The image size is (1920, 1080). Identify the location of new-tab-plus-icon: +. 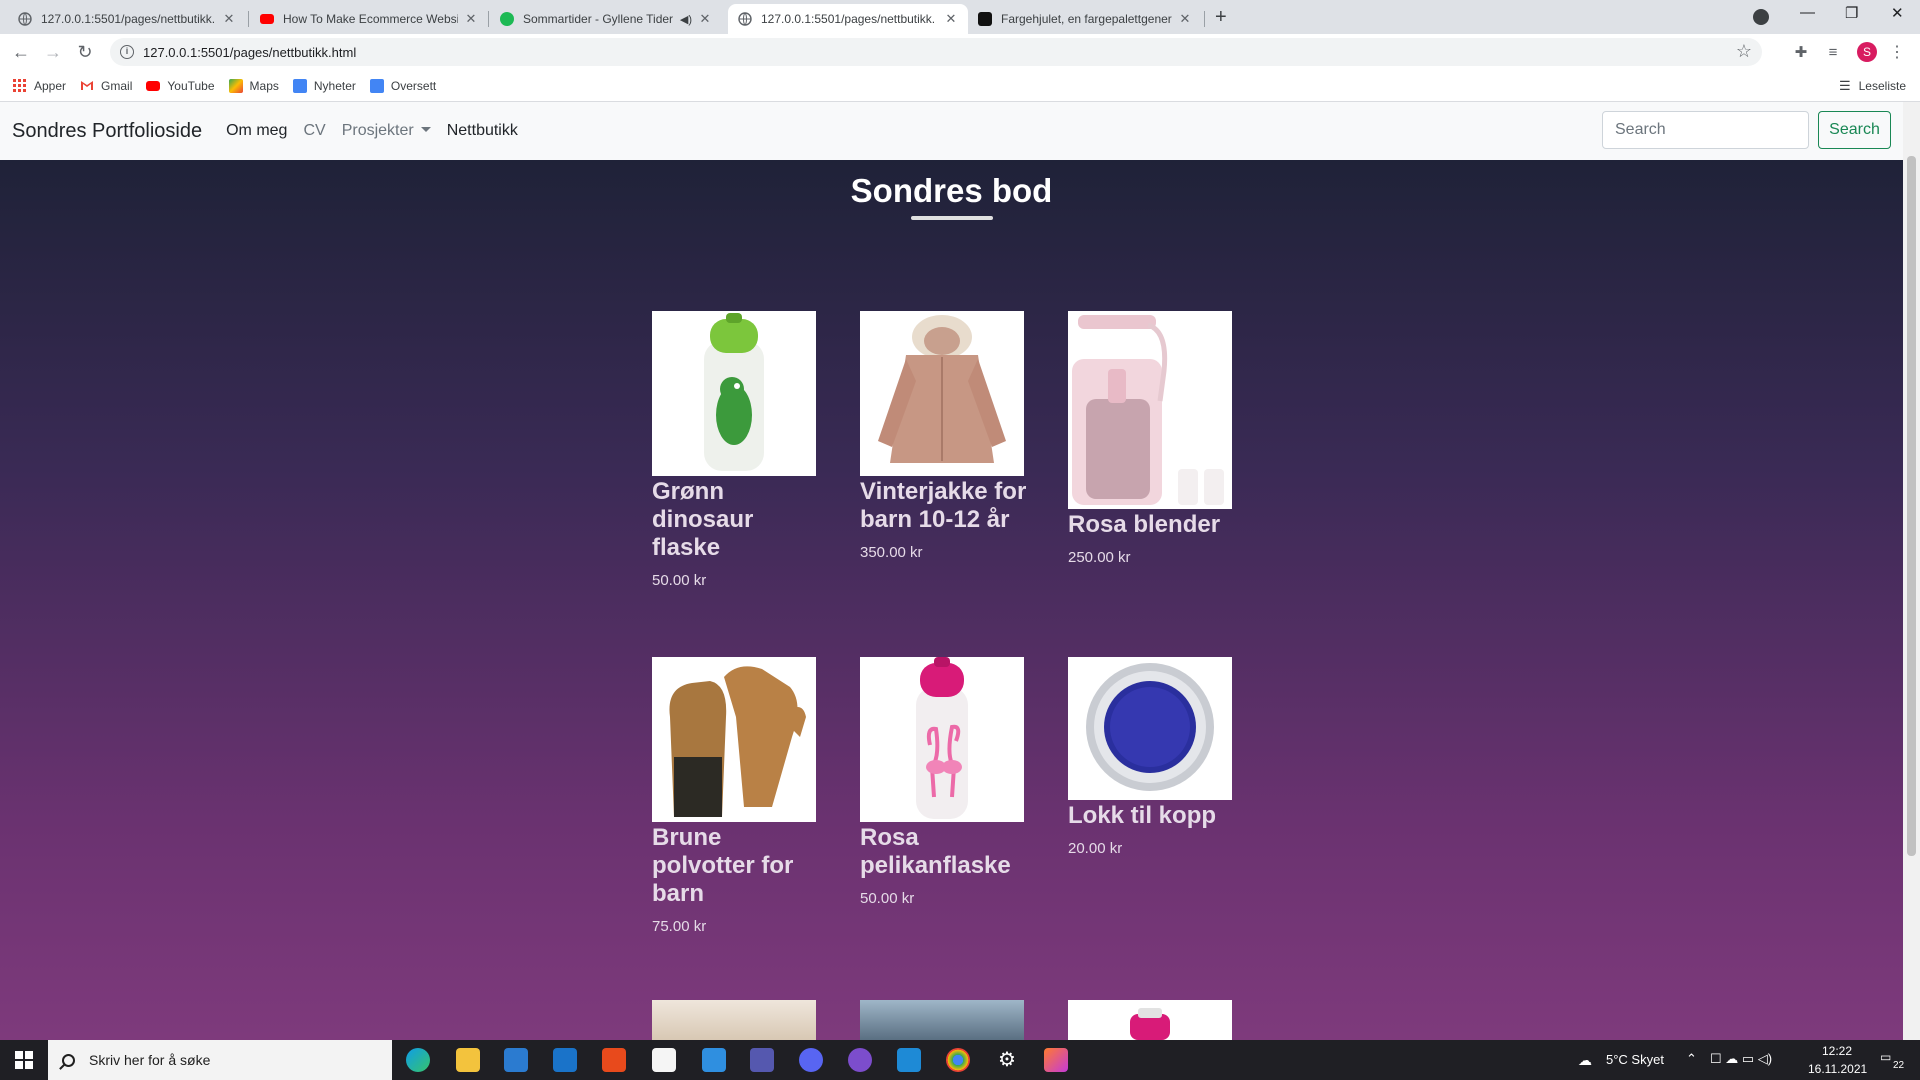
(1221, 17).